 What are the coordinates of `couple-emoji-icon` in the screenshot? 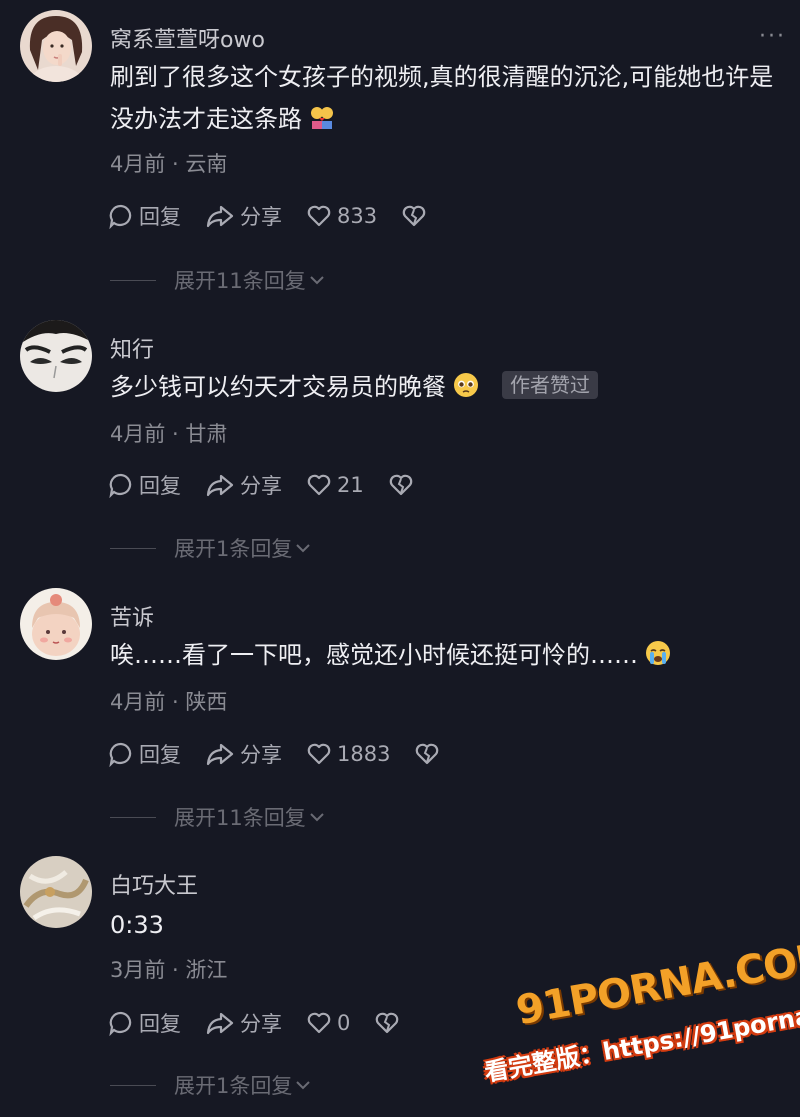 It's located at (322, 118).